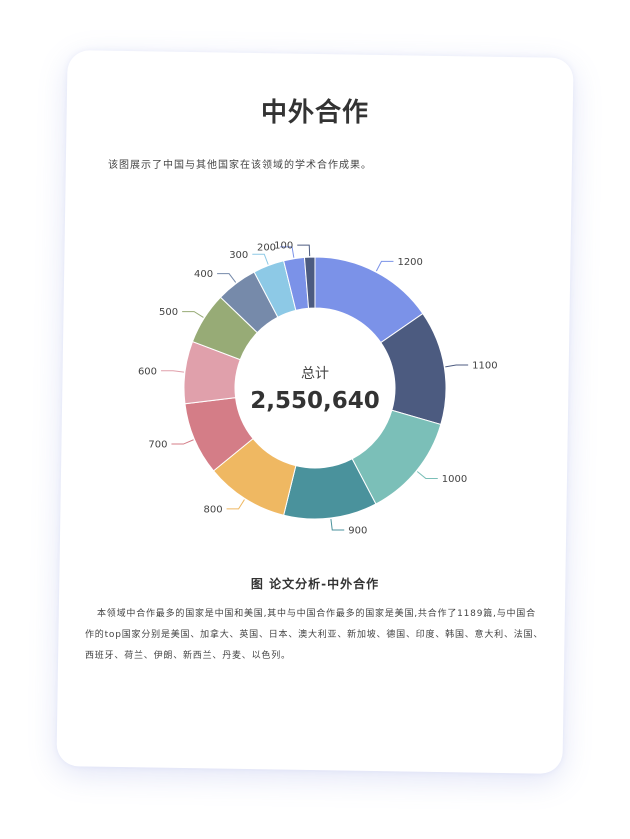 This screenshot has height=839, width=630. Describe the element at coordinates (409, 262) in the screenshot. I see `slice-label-1200: 1200` at that location.